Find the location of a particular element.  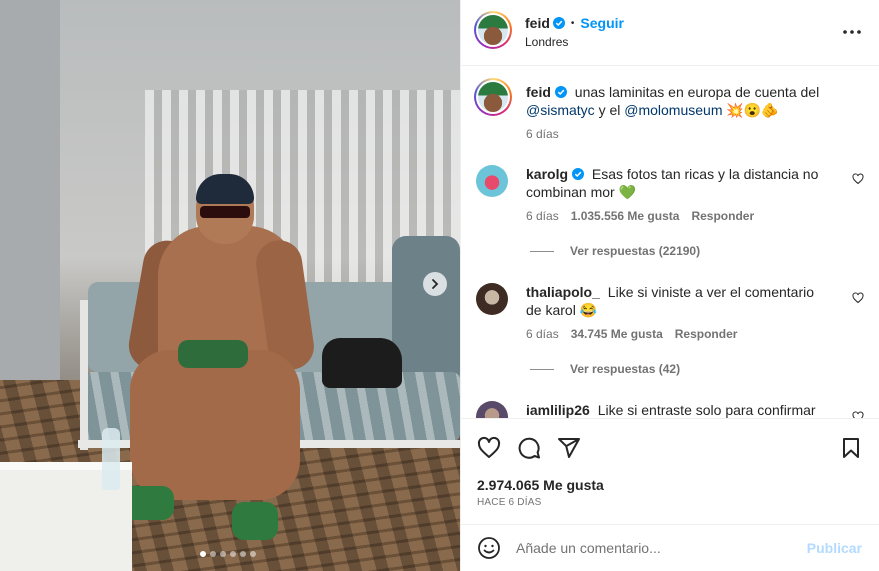

carousel-next-button is located at coordinates (435, 284).